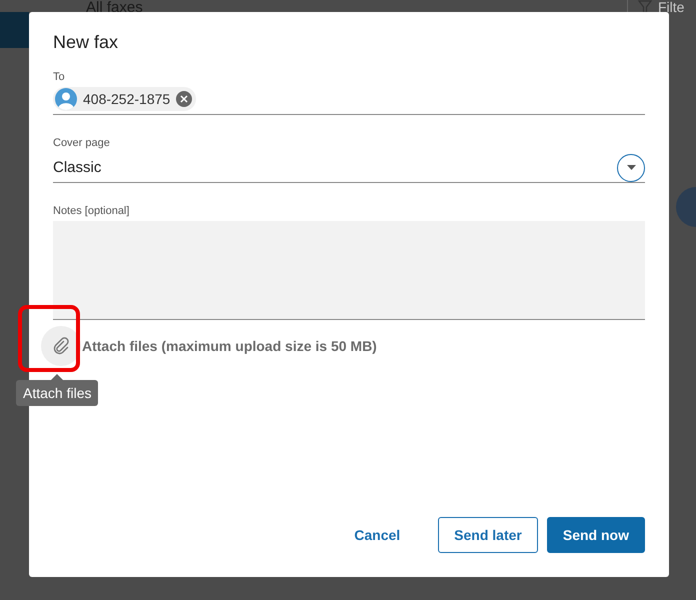  I want to click on attach-button, so click(61, 346).